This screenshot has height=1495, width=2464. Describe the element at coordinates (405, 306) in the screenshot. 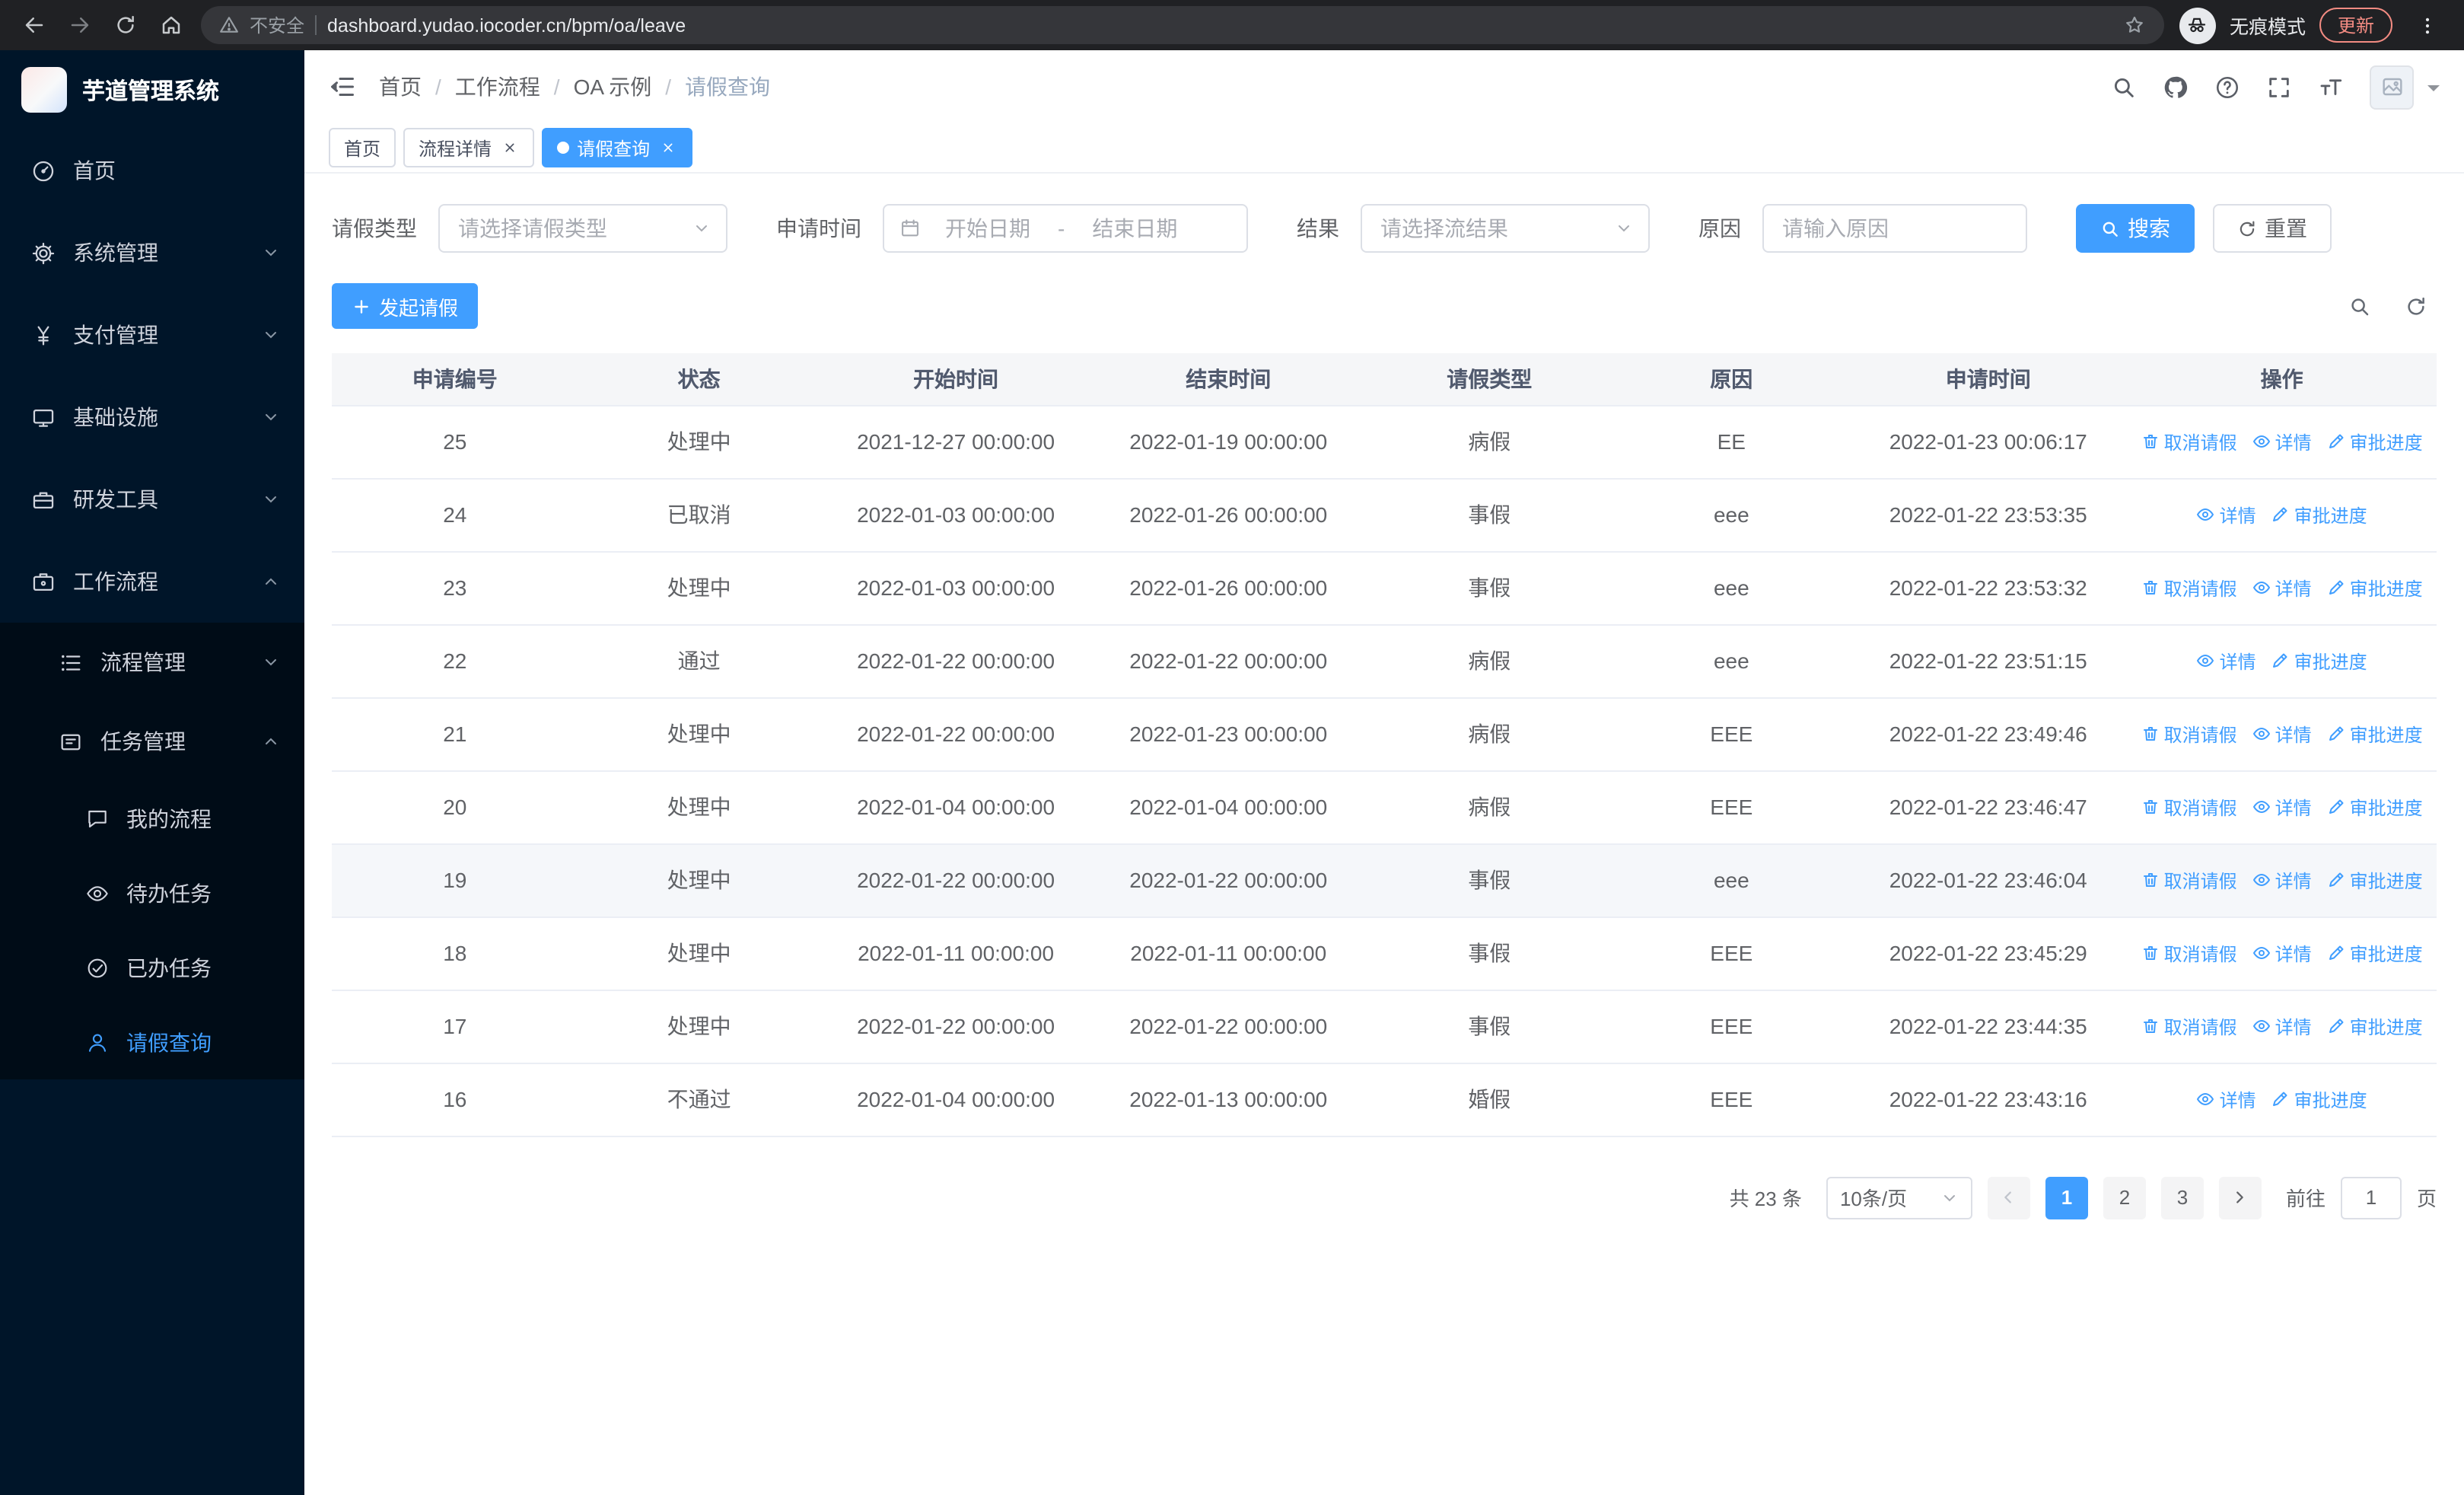

I see `create-leave-button: 发起请假` at that location.